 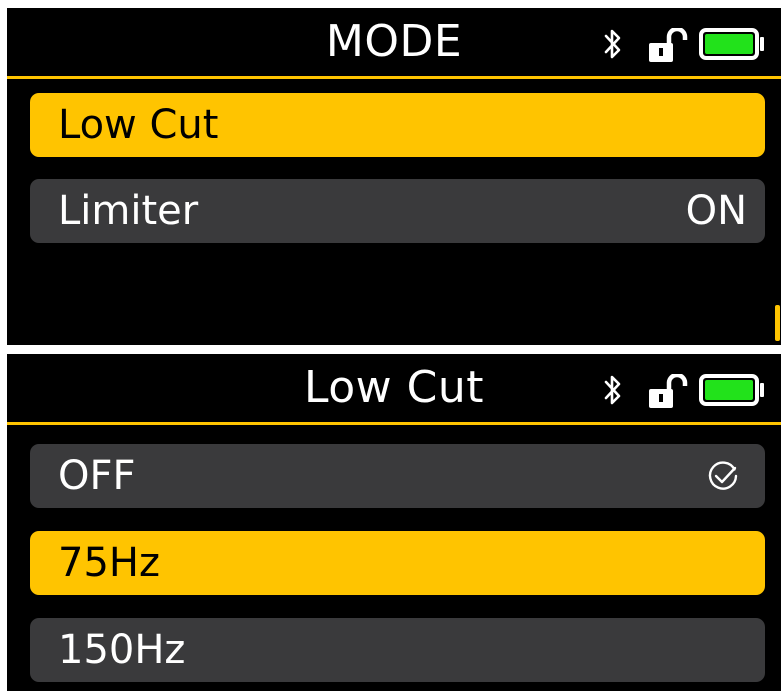 I want to click on menu-item-label: Limiter, so click(x=128, y=211).